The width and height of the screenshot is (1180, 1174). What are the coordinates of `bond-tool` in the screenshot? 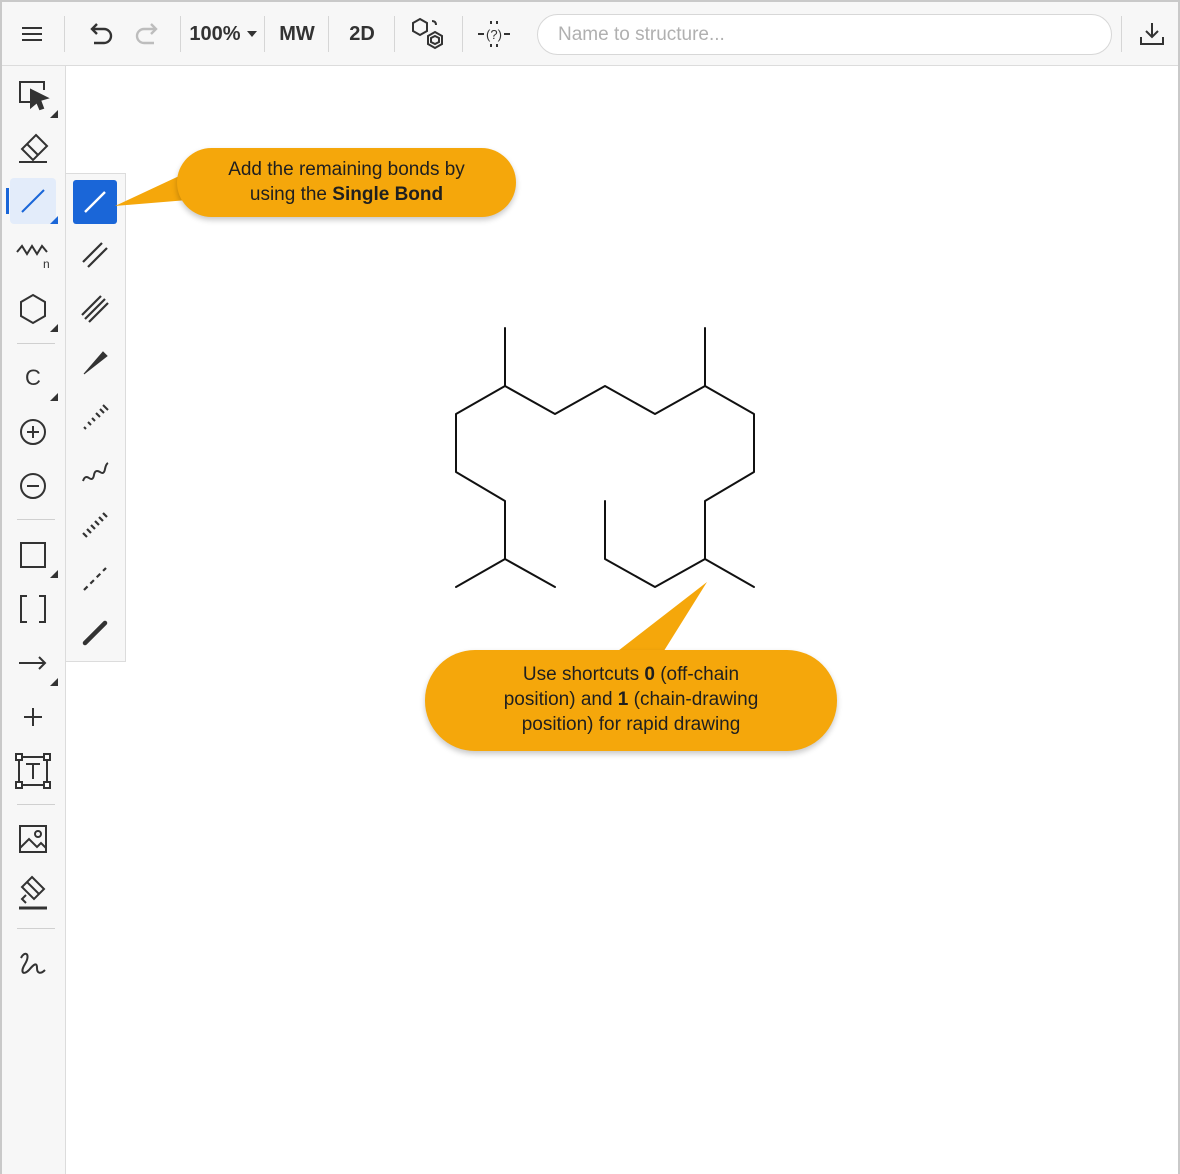 It's located at (34, 201).